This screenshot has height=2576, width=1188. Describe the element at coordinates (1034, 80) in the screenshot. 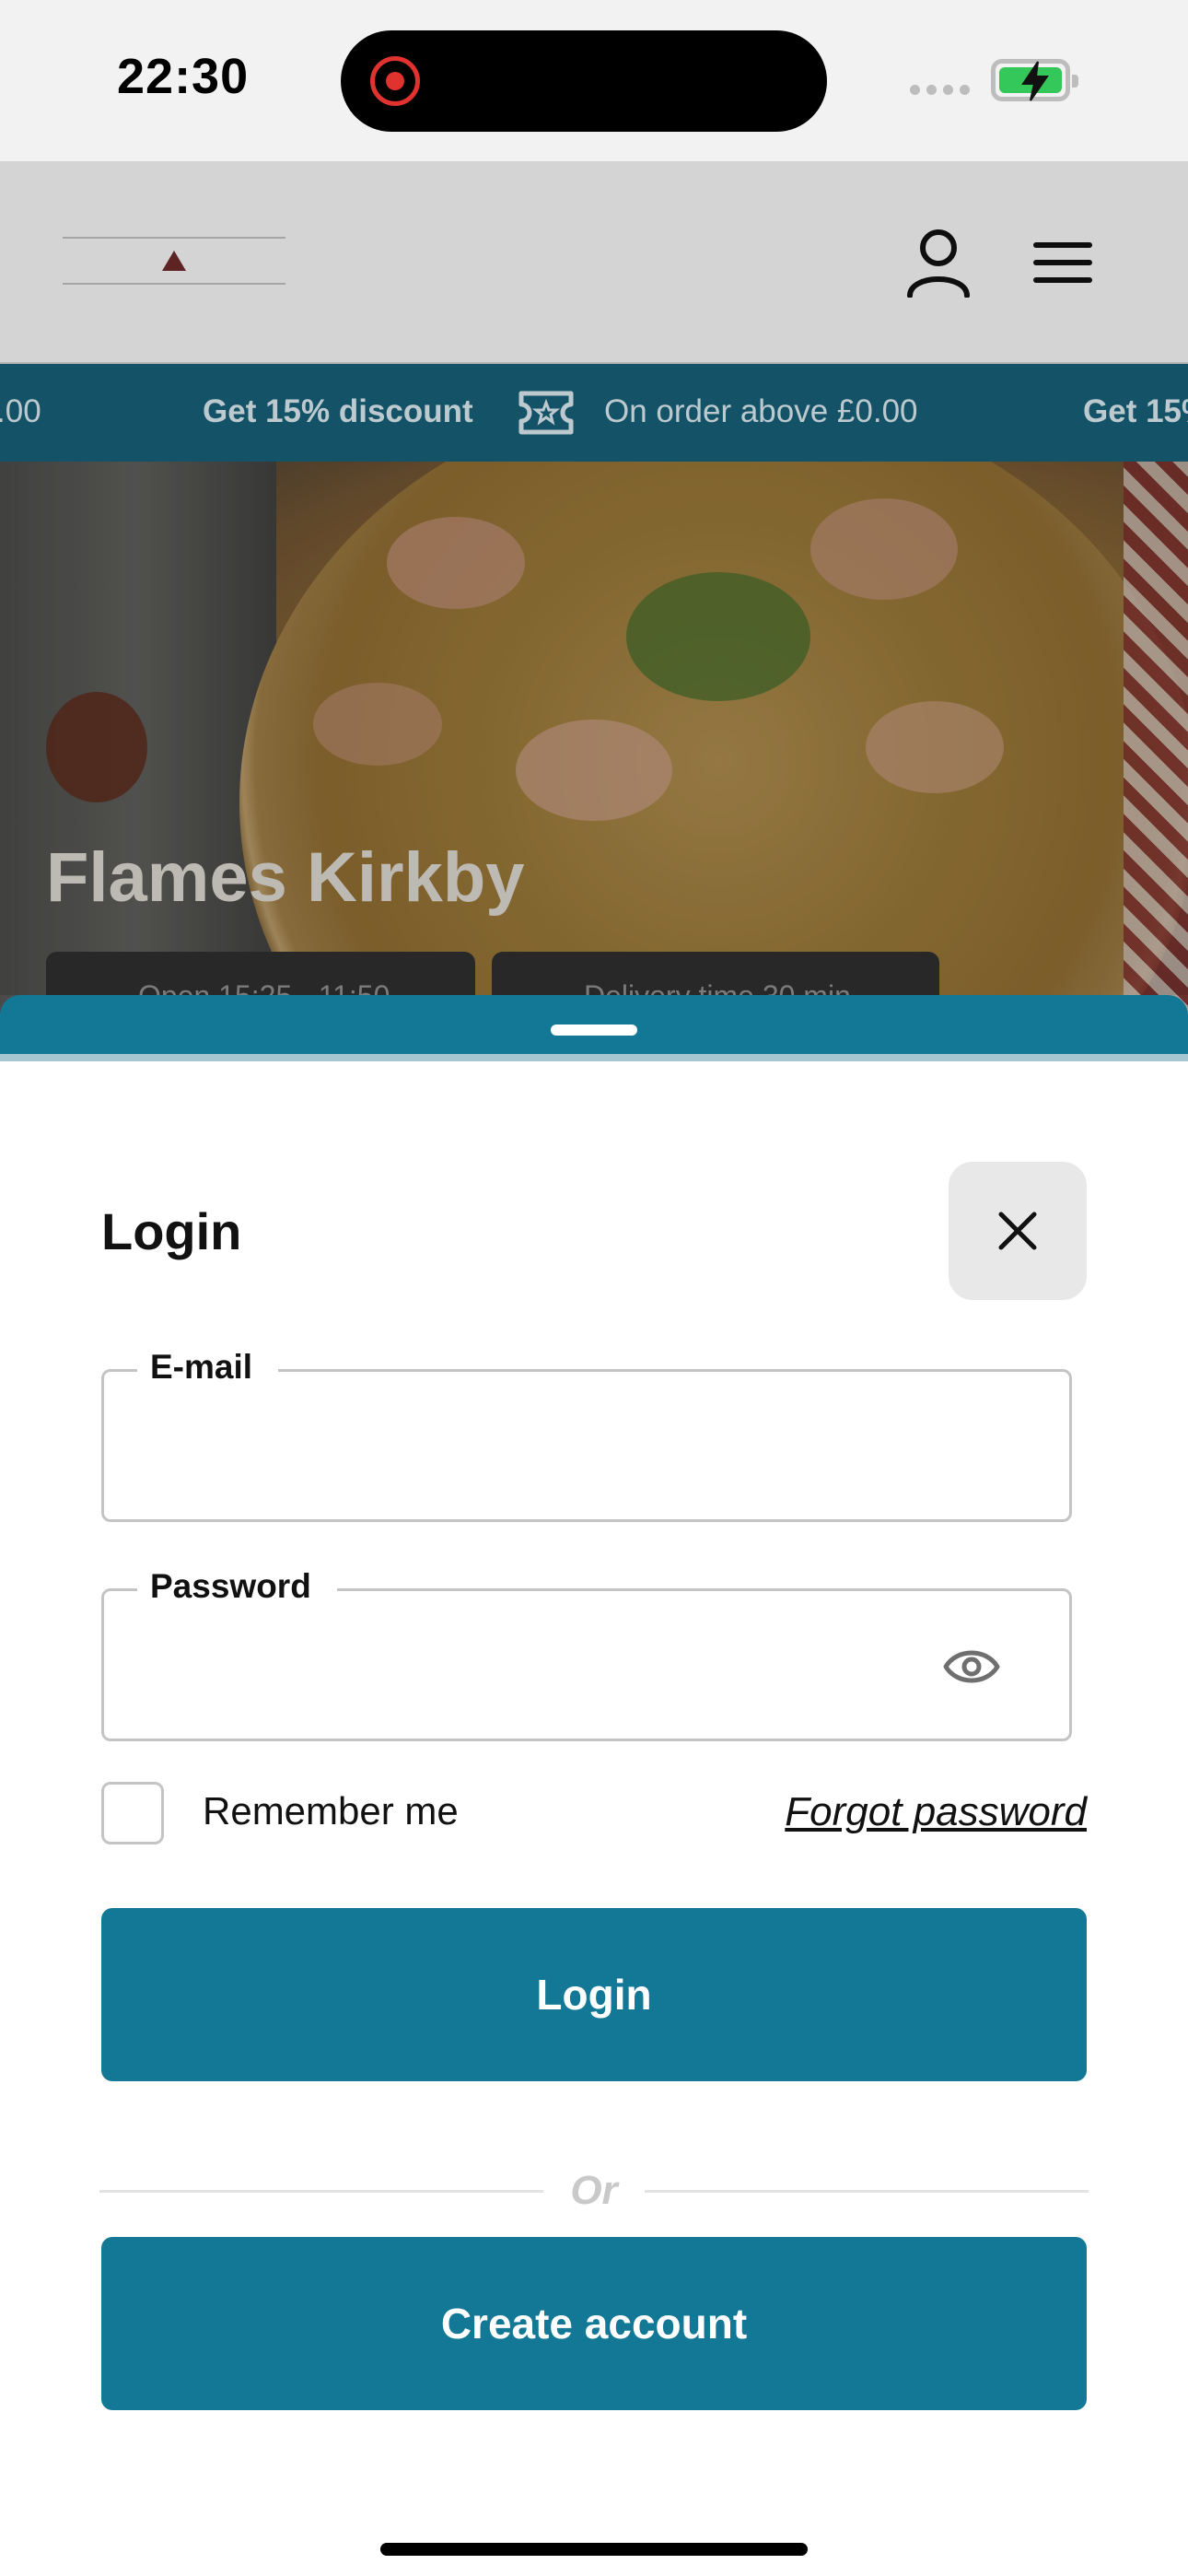

I see `battery-icon` at that location.